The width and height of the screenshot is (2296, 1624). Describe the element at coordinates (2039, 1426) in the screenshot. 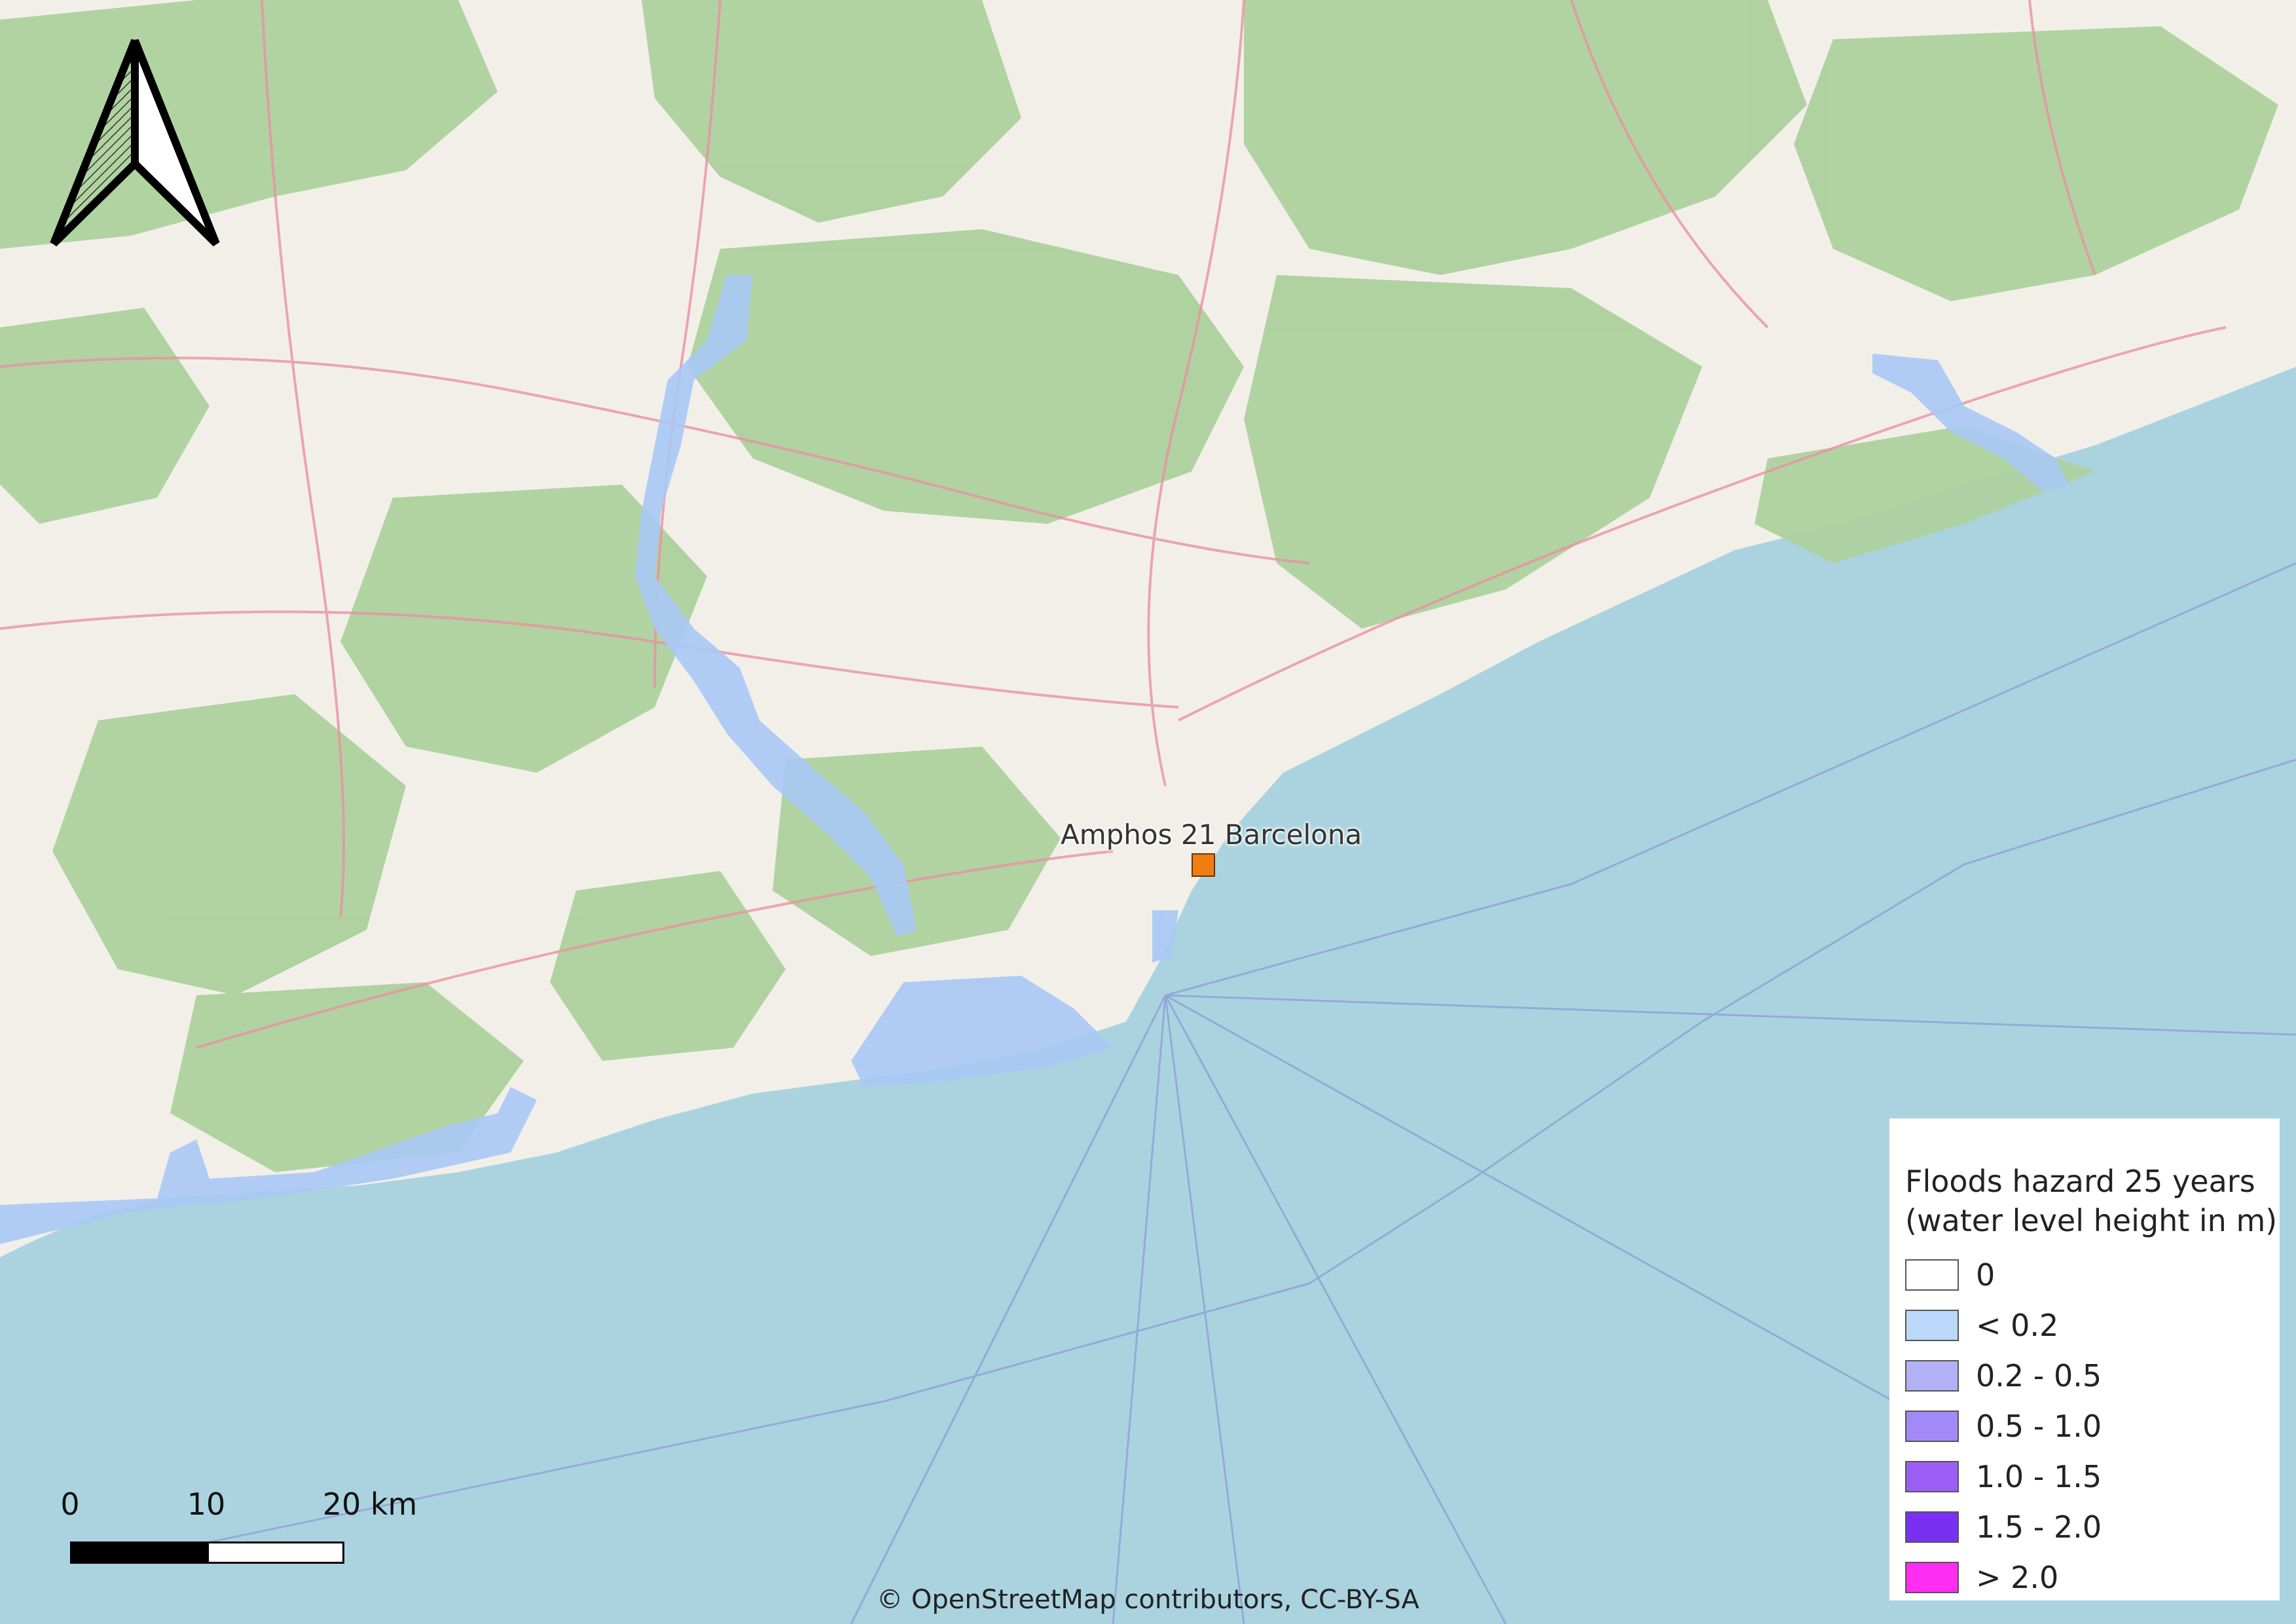

I see `legend-label: 0.5 - 1.0` at that location.